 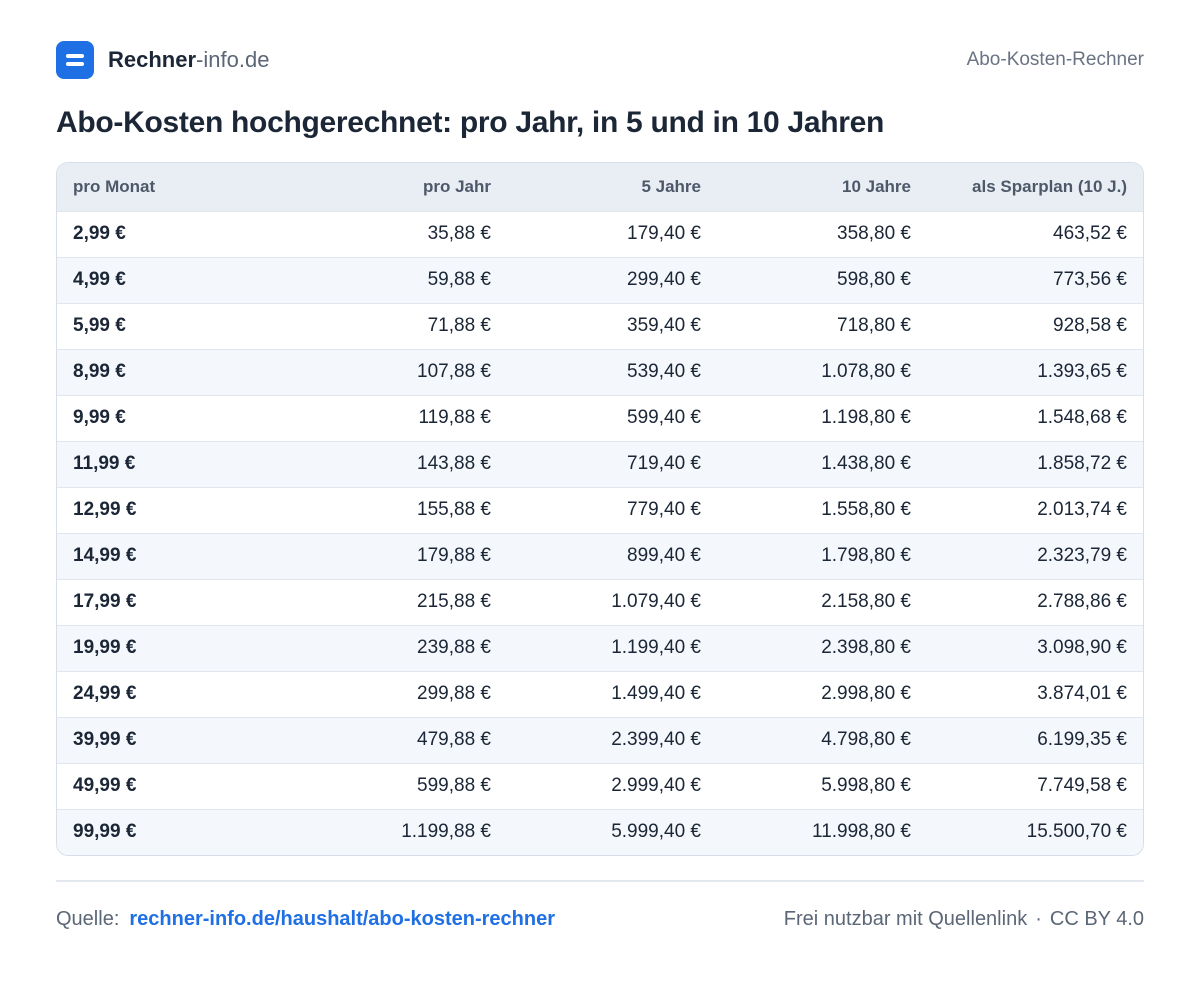 What do you see at coordinates (1055, 59) in the screenshot?
I see `page-label: Abo-Kosten-Rechner` at bounding box center [1055, 59].